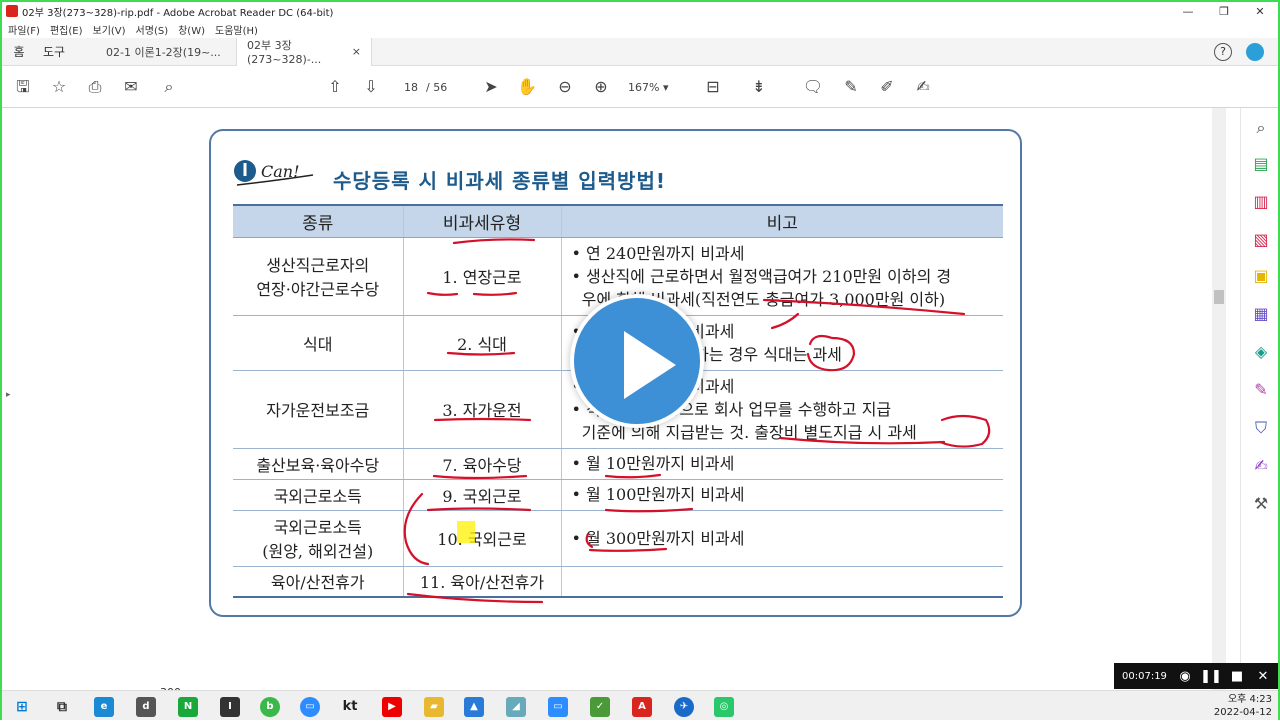 This screenshot has width=1280, height=722. What do you see at coordinates (474, 707) in the screenshot?
I see `photos-icon: ▲` at bounding box center [474, 707].